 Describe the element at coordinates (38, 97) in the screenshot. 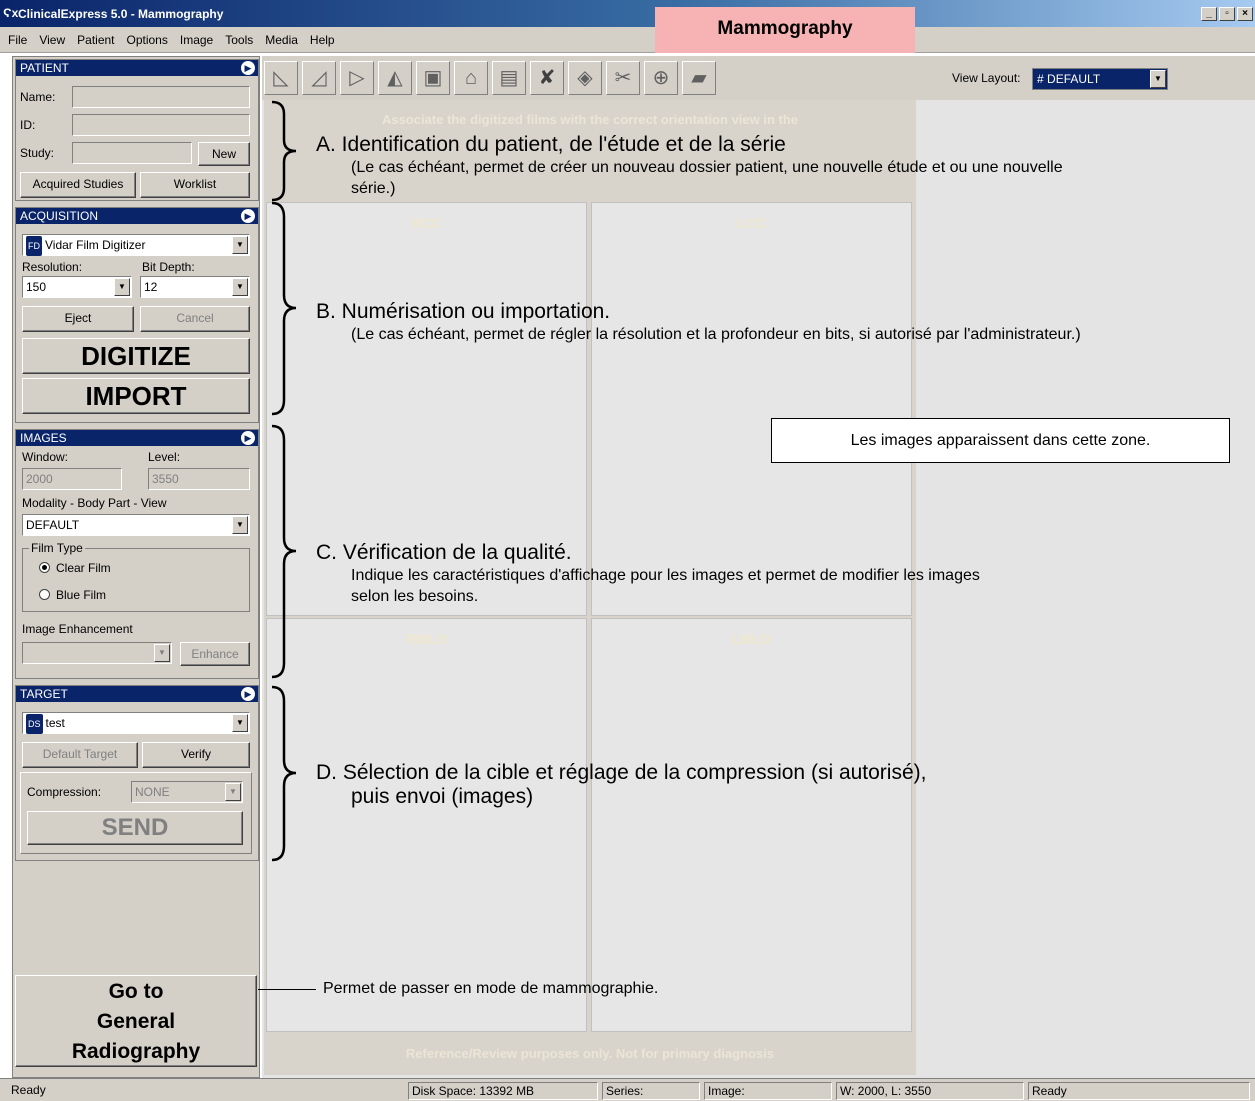

I see `name-label: Name:` at that location.